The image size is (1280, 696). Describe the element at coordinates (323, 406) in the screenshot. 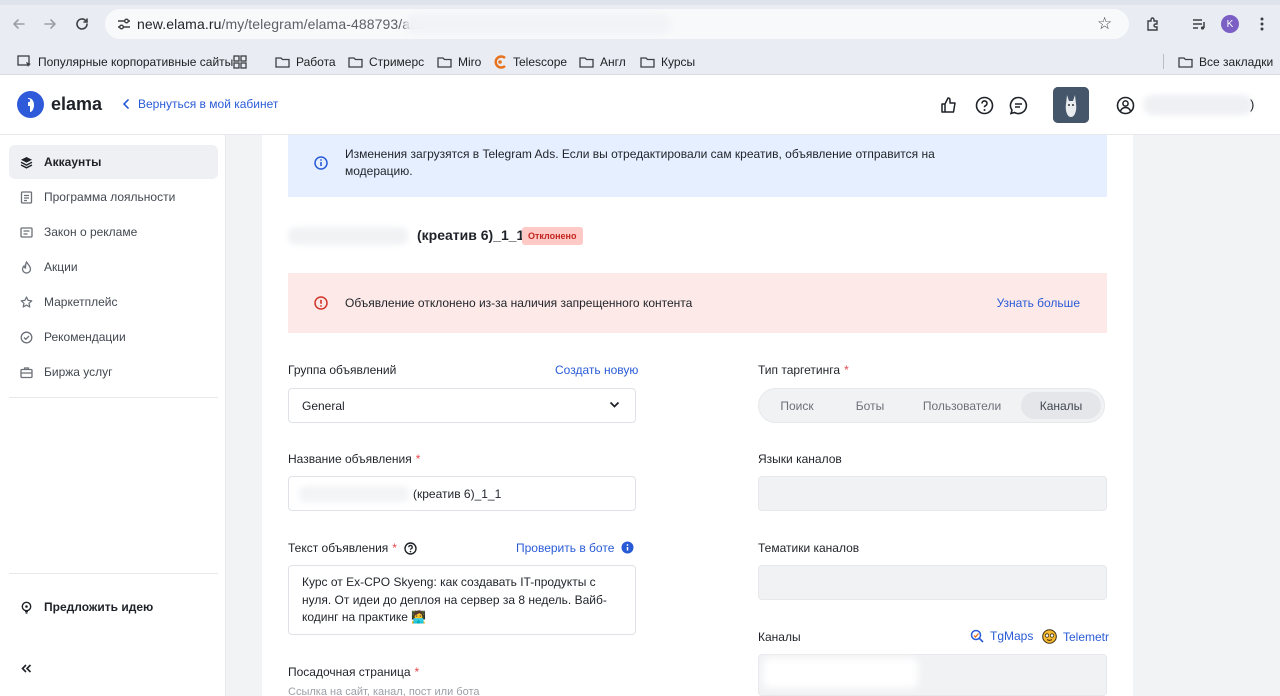

I see `ad-group-value: General` at that location.